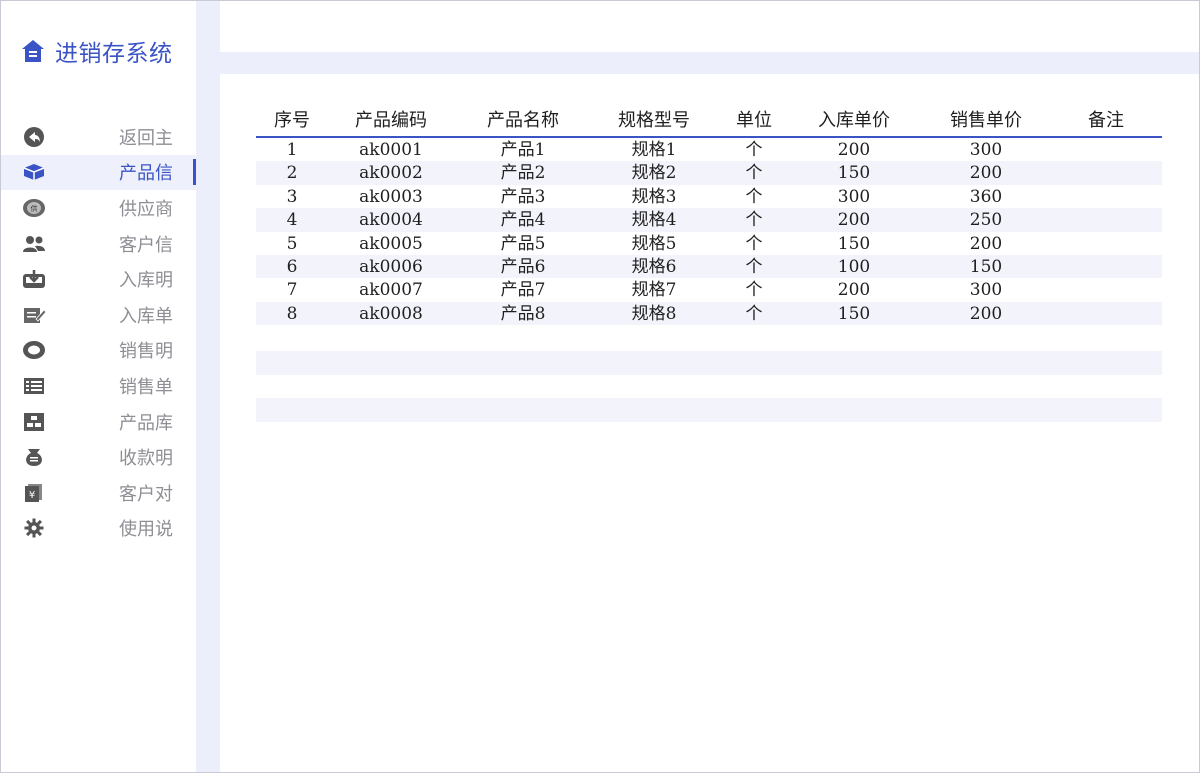 The image size is (1200, 773). I want to click on cell-spec: 规格6, so click(654, 266).